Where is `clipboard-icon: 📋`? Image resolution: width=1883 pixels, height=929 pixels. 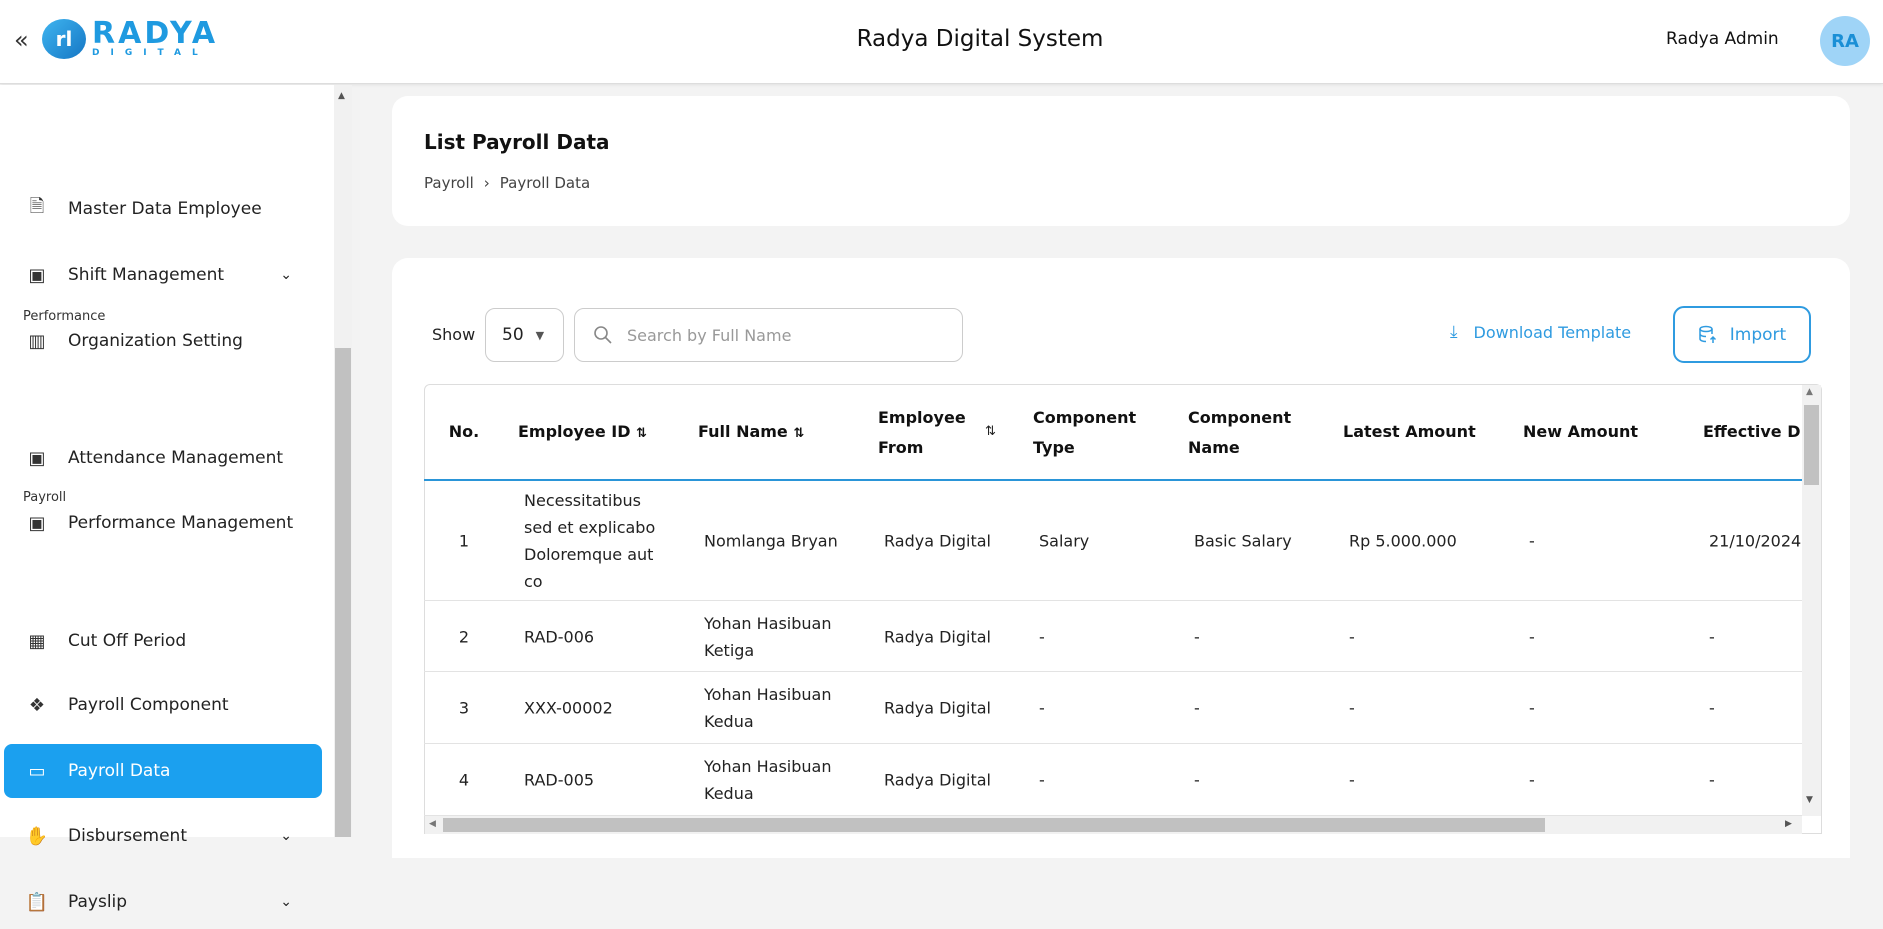 clipboard-icon: 📋 is located at coordinates (37, 902).